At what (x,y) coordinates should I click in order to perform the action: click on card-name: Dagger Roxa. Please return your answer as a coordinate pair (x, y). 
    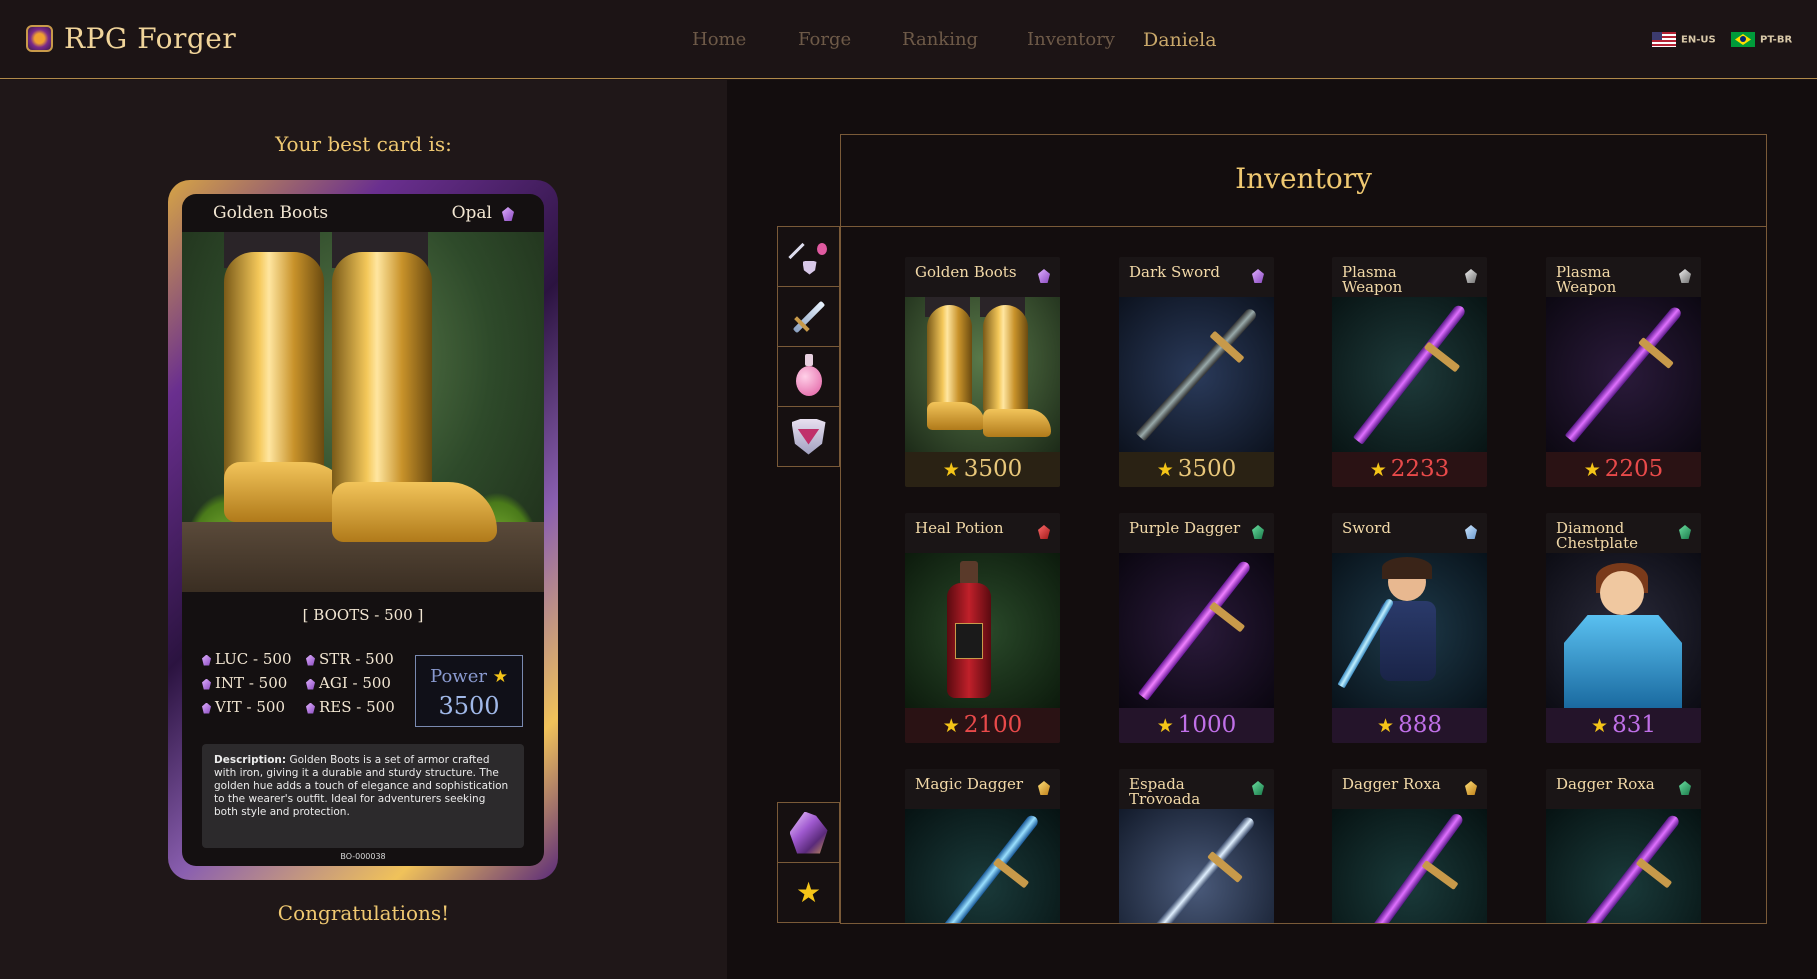
    Looking at the image, I should click on (1605, 784).